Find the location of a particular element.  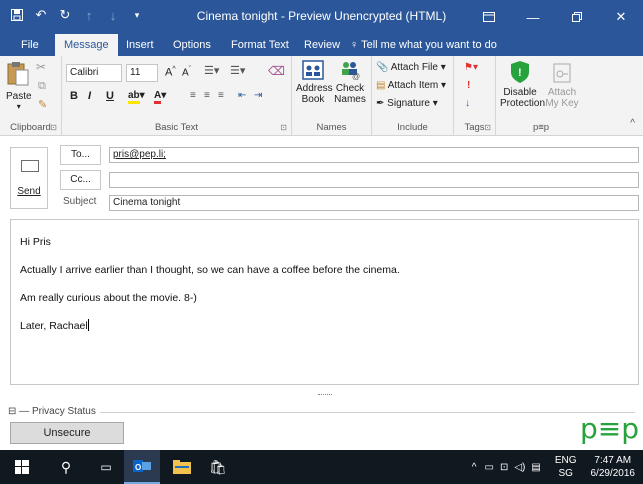

tell-me-search: ♀ Tell me what you want to do is located at coordinates (423, 45).